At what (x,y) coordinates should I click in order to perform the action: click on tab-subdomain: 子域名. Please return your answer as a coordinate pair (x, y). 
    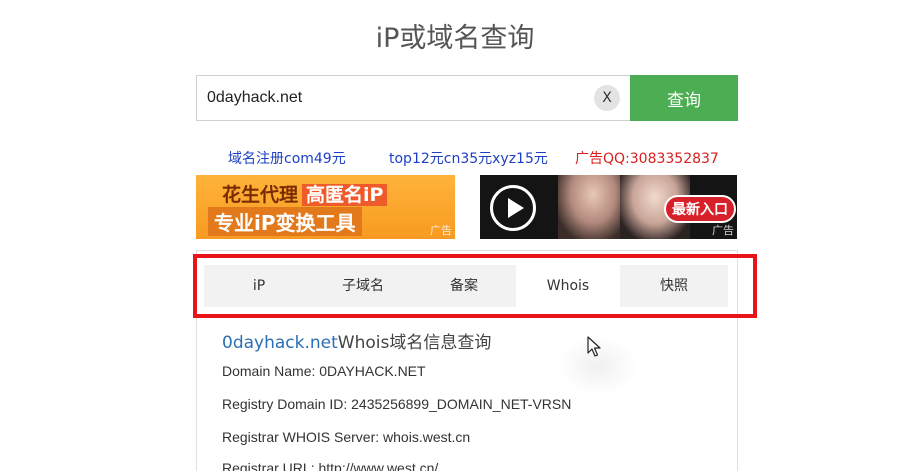
    Looking at the image, I should click on (363, 286).